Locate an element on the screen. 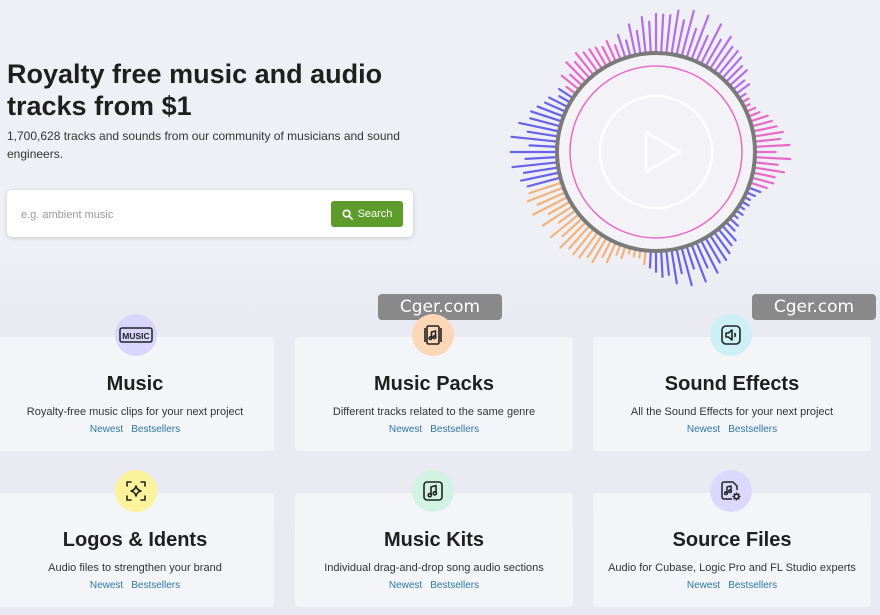  card-title: Music is located at coordinates (135, 384).